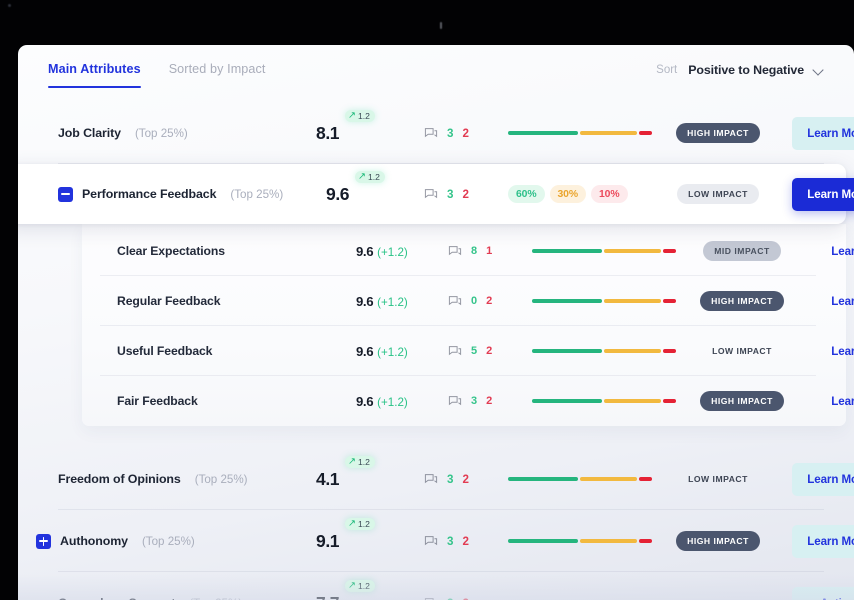 This screenshot has height=600, width=854. What do you see at coordinates (94, 75) in the screenshot?
I see `tab-main-attributes: Main Attributes` at bounding box center [94, 75].